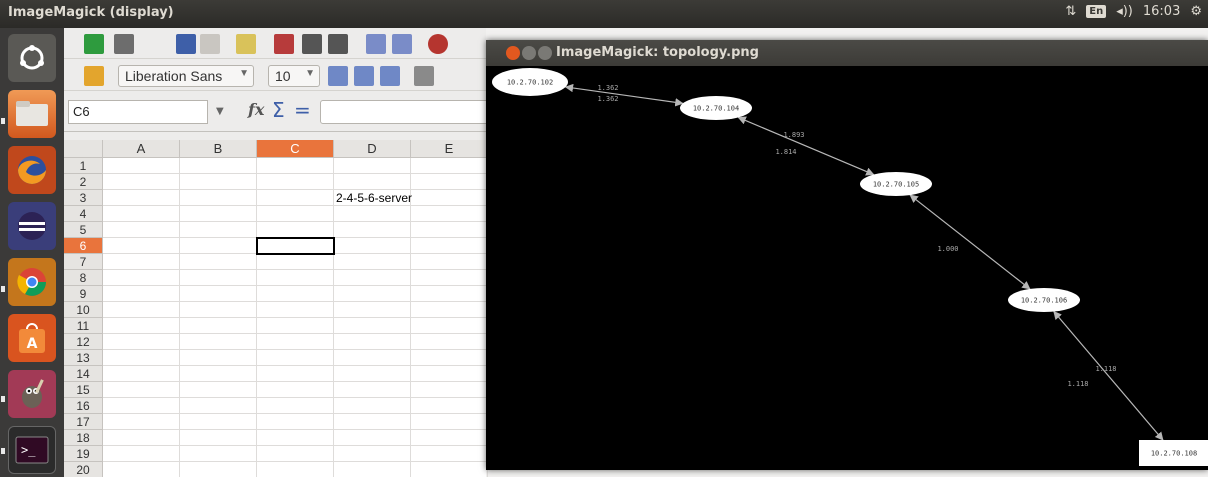 The height and width of the screenshot is (477, 1208). What do you see at coordinates (218, 149) in the screenshot?
I see `column-header-b: B` at bounding box center [218, 149].